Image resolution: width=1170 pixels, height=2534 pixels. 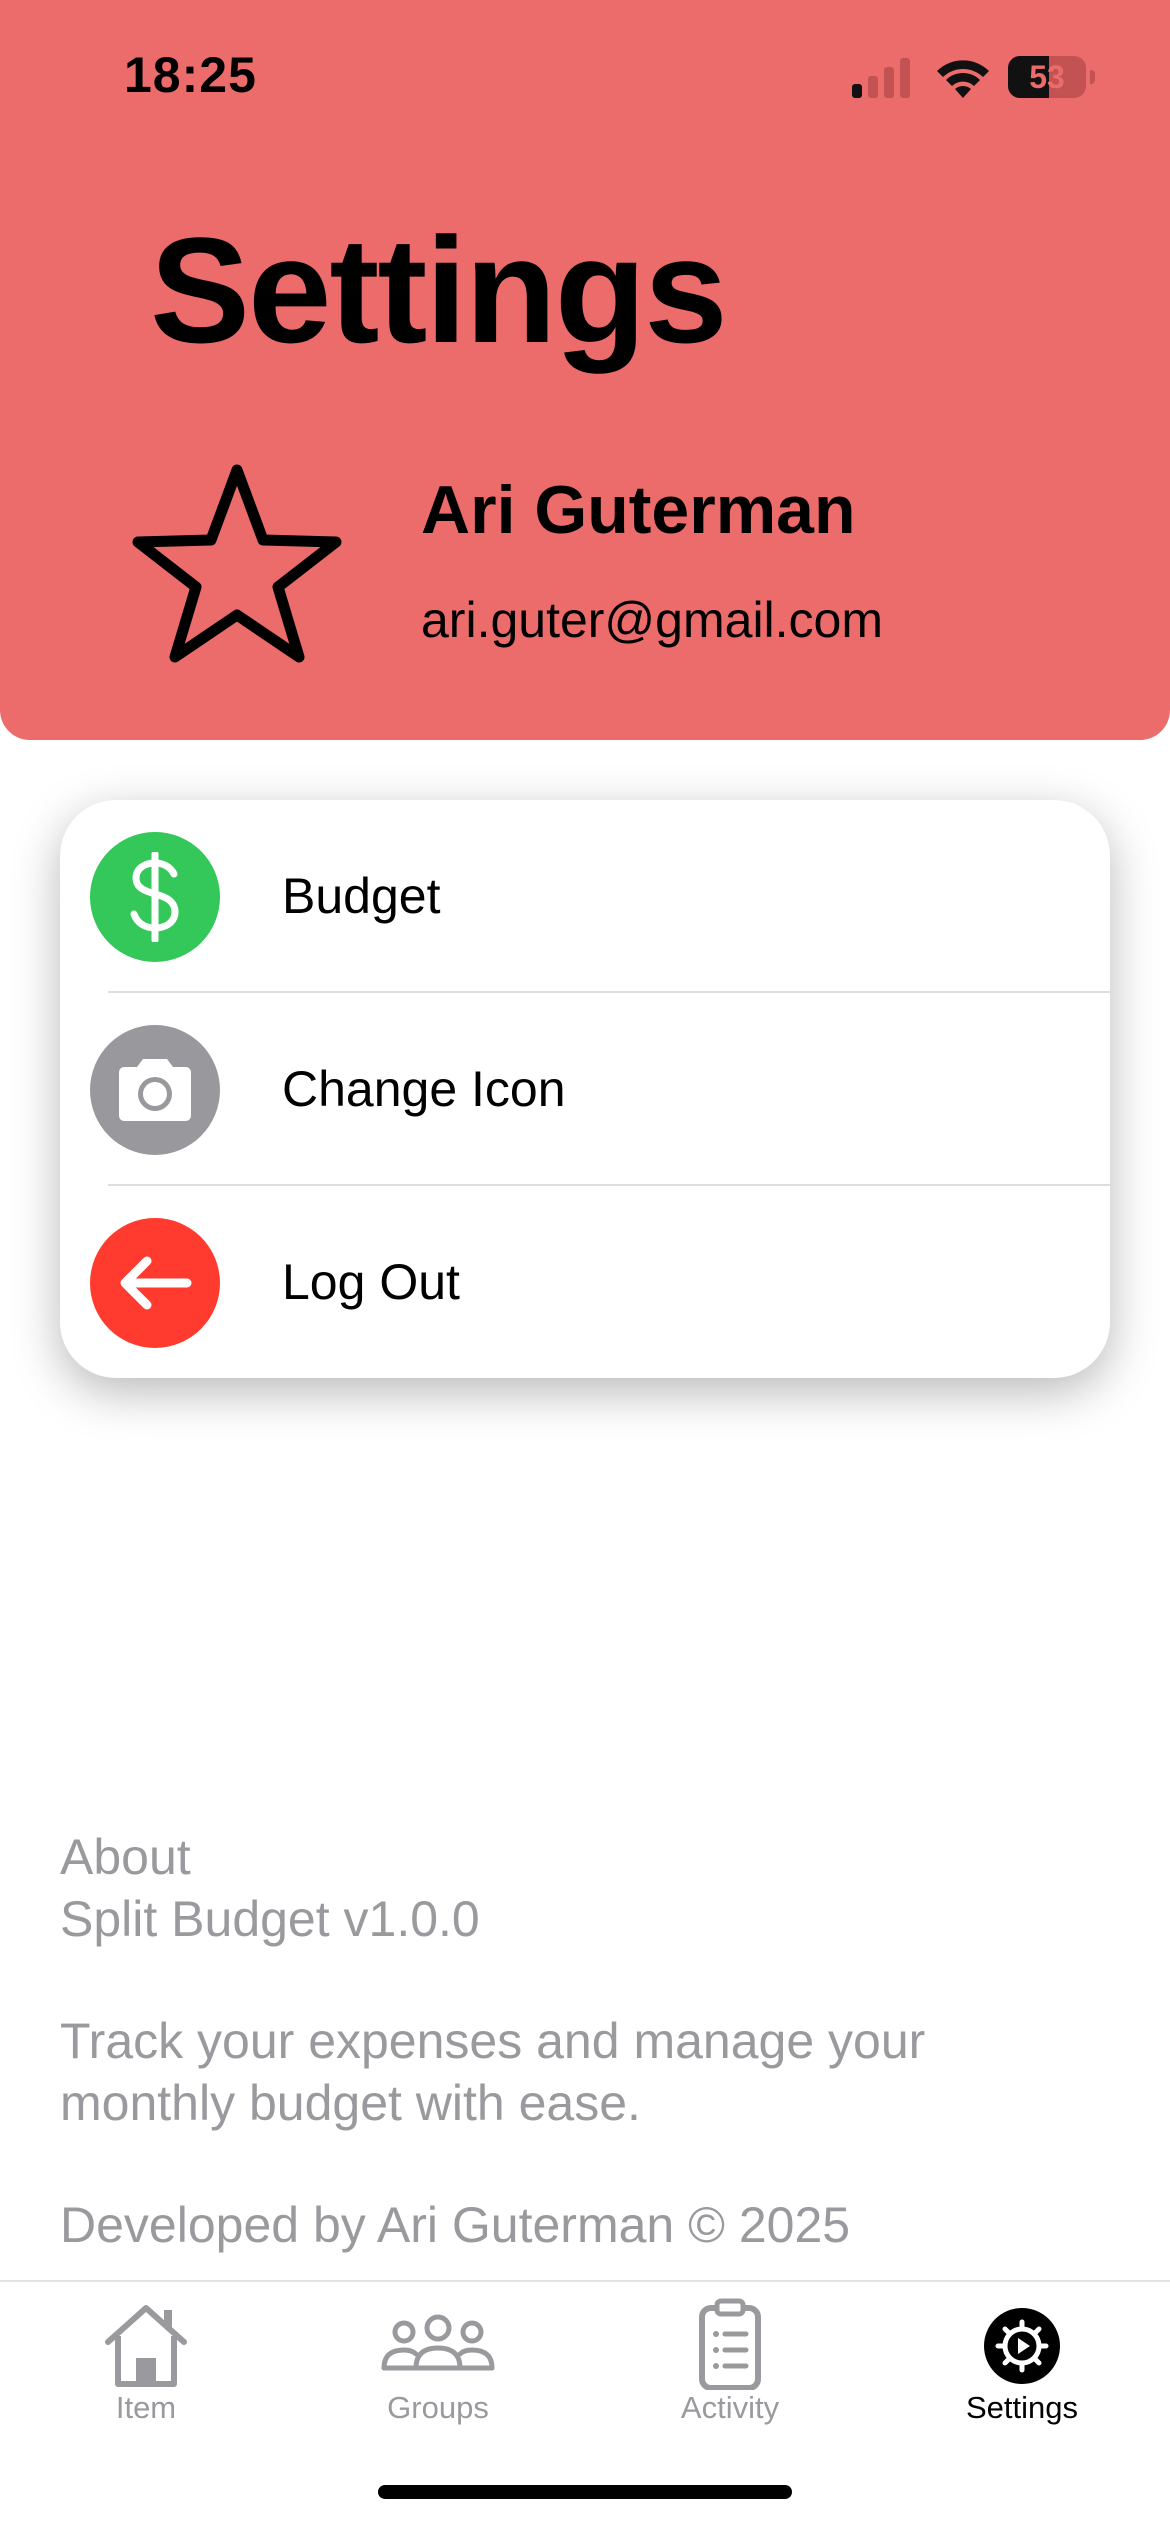 What do you see at coordinates (146, 2346) in the screenshot?
I see `house-icon` at bounding box center [146, 2346].